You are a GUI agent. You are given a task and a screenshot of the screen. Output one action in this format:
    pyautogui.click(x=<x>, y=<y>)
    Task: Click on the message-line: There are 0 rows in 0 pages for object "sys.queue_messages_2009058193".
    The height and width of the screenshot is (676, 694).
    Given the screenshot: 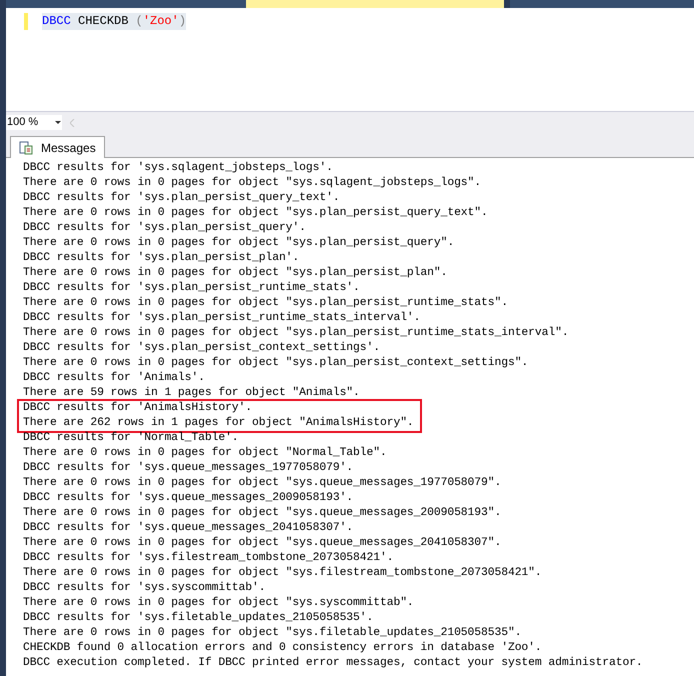 What is the action you would take?
    pyautogui.click(x=262, y=513)
    